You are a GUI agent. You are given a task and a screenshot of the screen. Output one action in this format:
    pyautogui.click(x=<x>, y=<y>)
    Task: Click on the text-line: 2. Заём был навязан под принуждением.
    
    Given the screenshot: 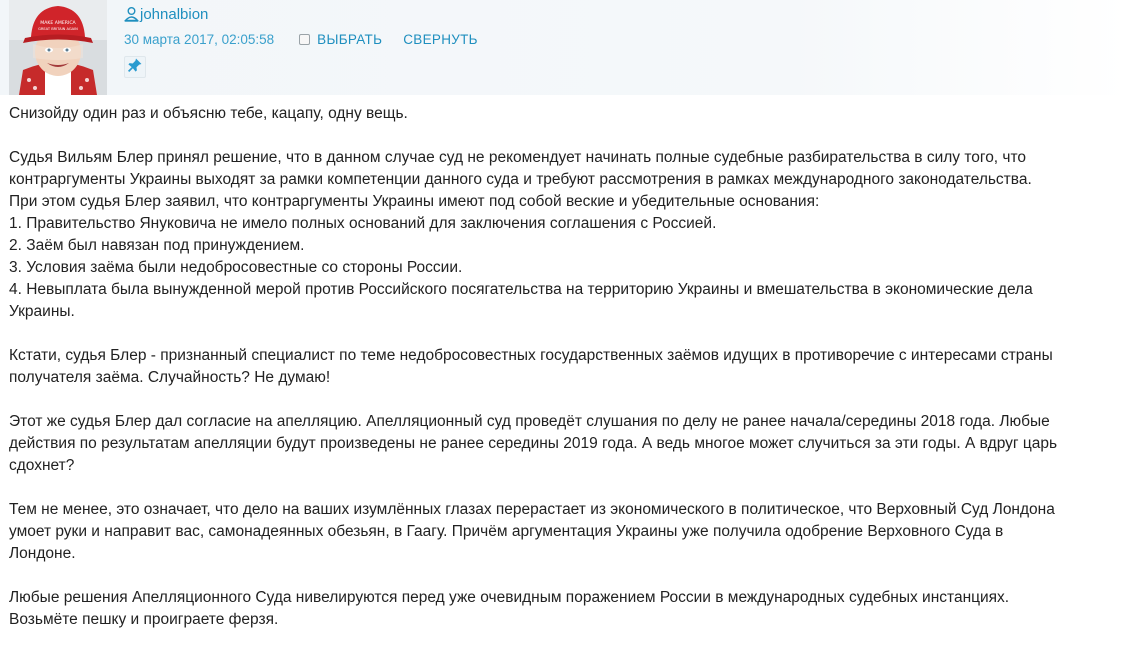 What is the action you would take?
    pyautogui.click(x=157, y=245)
    